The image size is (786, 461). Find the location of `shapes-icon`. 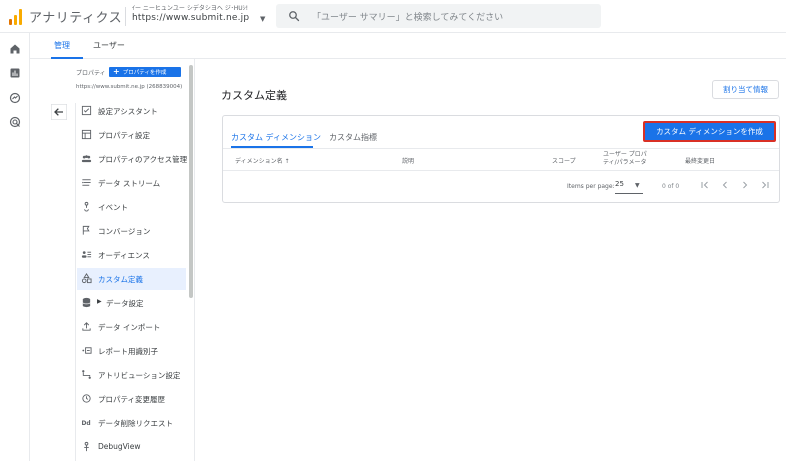

shapes-icon is located at coordinates (86, 278).